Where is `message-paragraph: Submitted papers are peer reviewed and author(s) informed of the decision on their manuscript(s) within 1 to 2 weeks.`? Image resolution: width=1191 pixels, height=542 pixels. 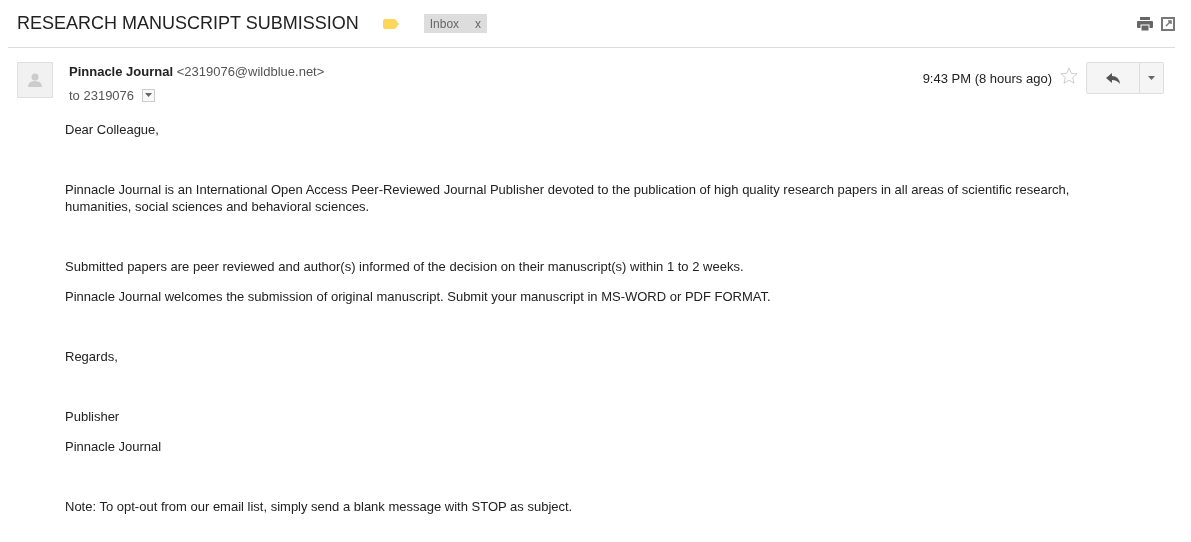
message-paragraph: Submitted papers are peer reviewed and author(s) informed of the decision on their manuscript(s) within 1 to 2 weeks. is located at coordinates (405, 266).